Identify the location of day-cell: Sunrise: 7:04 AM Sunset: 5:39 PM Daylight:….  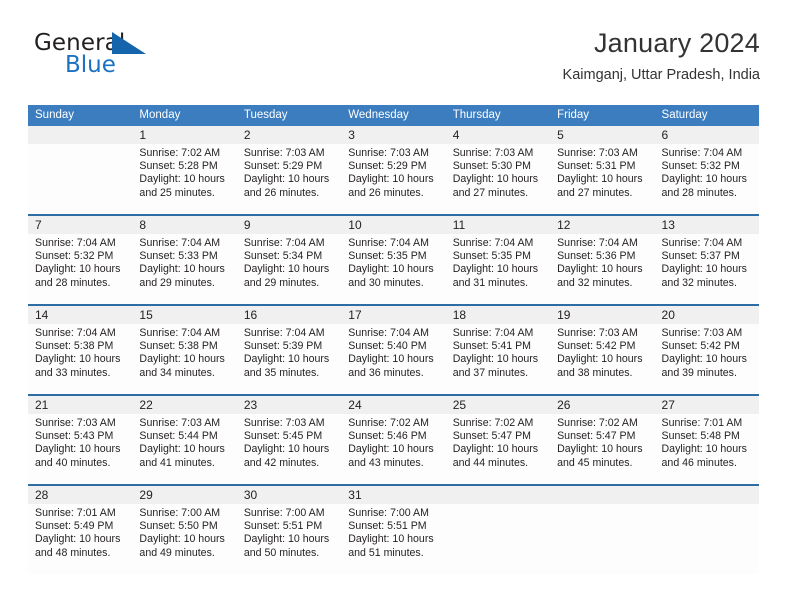
(289, 359).